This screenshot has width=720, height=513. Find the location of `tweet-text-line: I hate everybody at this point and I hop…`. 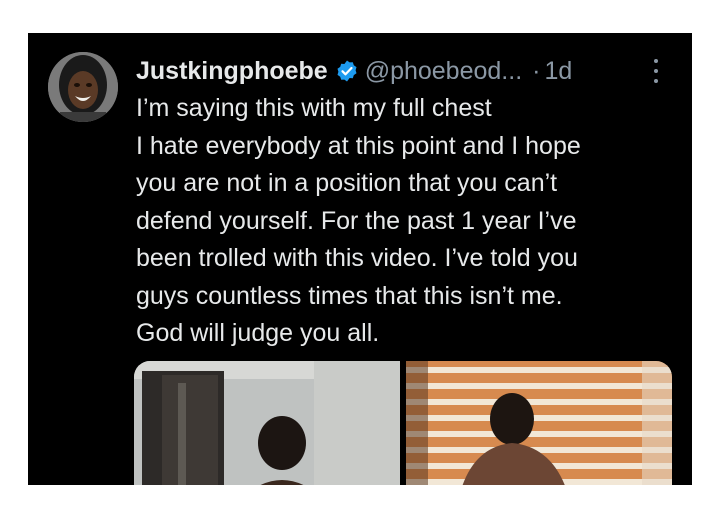

tweet-text-line: I hate everybody at this point and I hop… is located at coordinates (358, 145).